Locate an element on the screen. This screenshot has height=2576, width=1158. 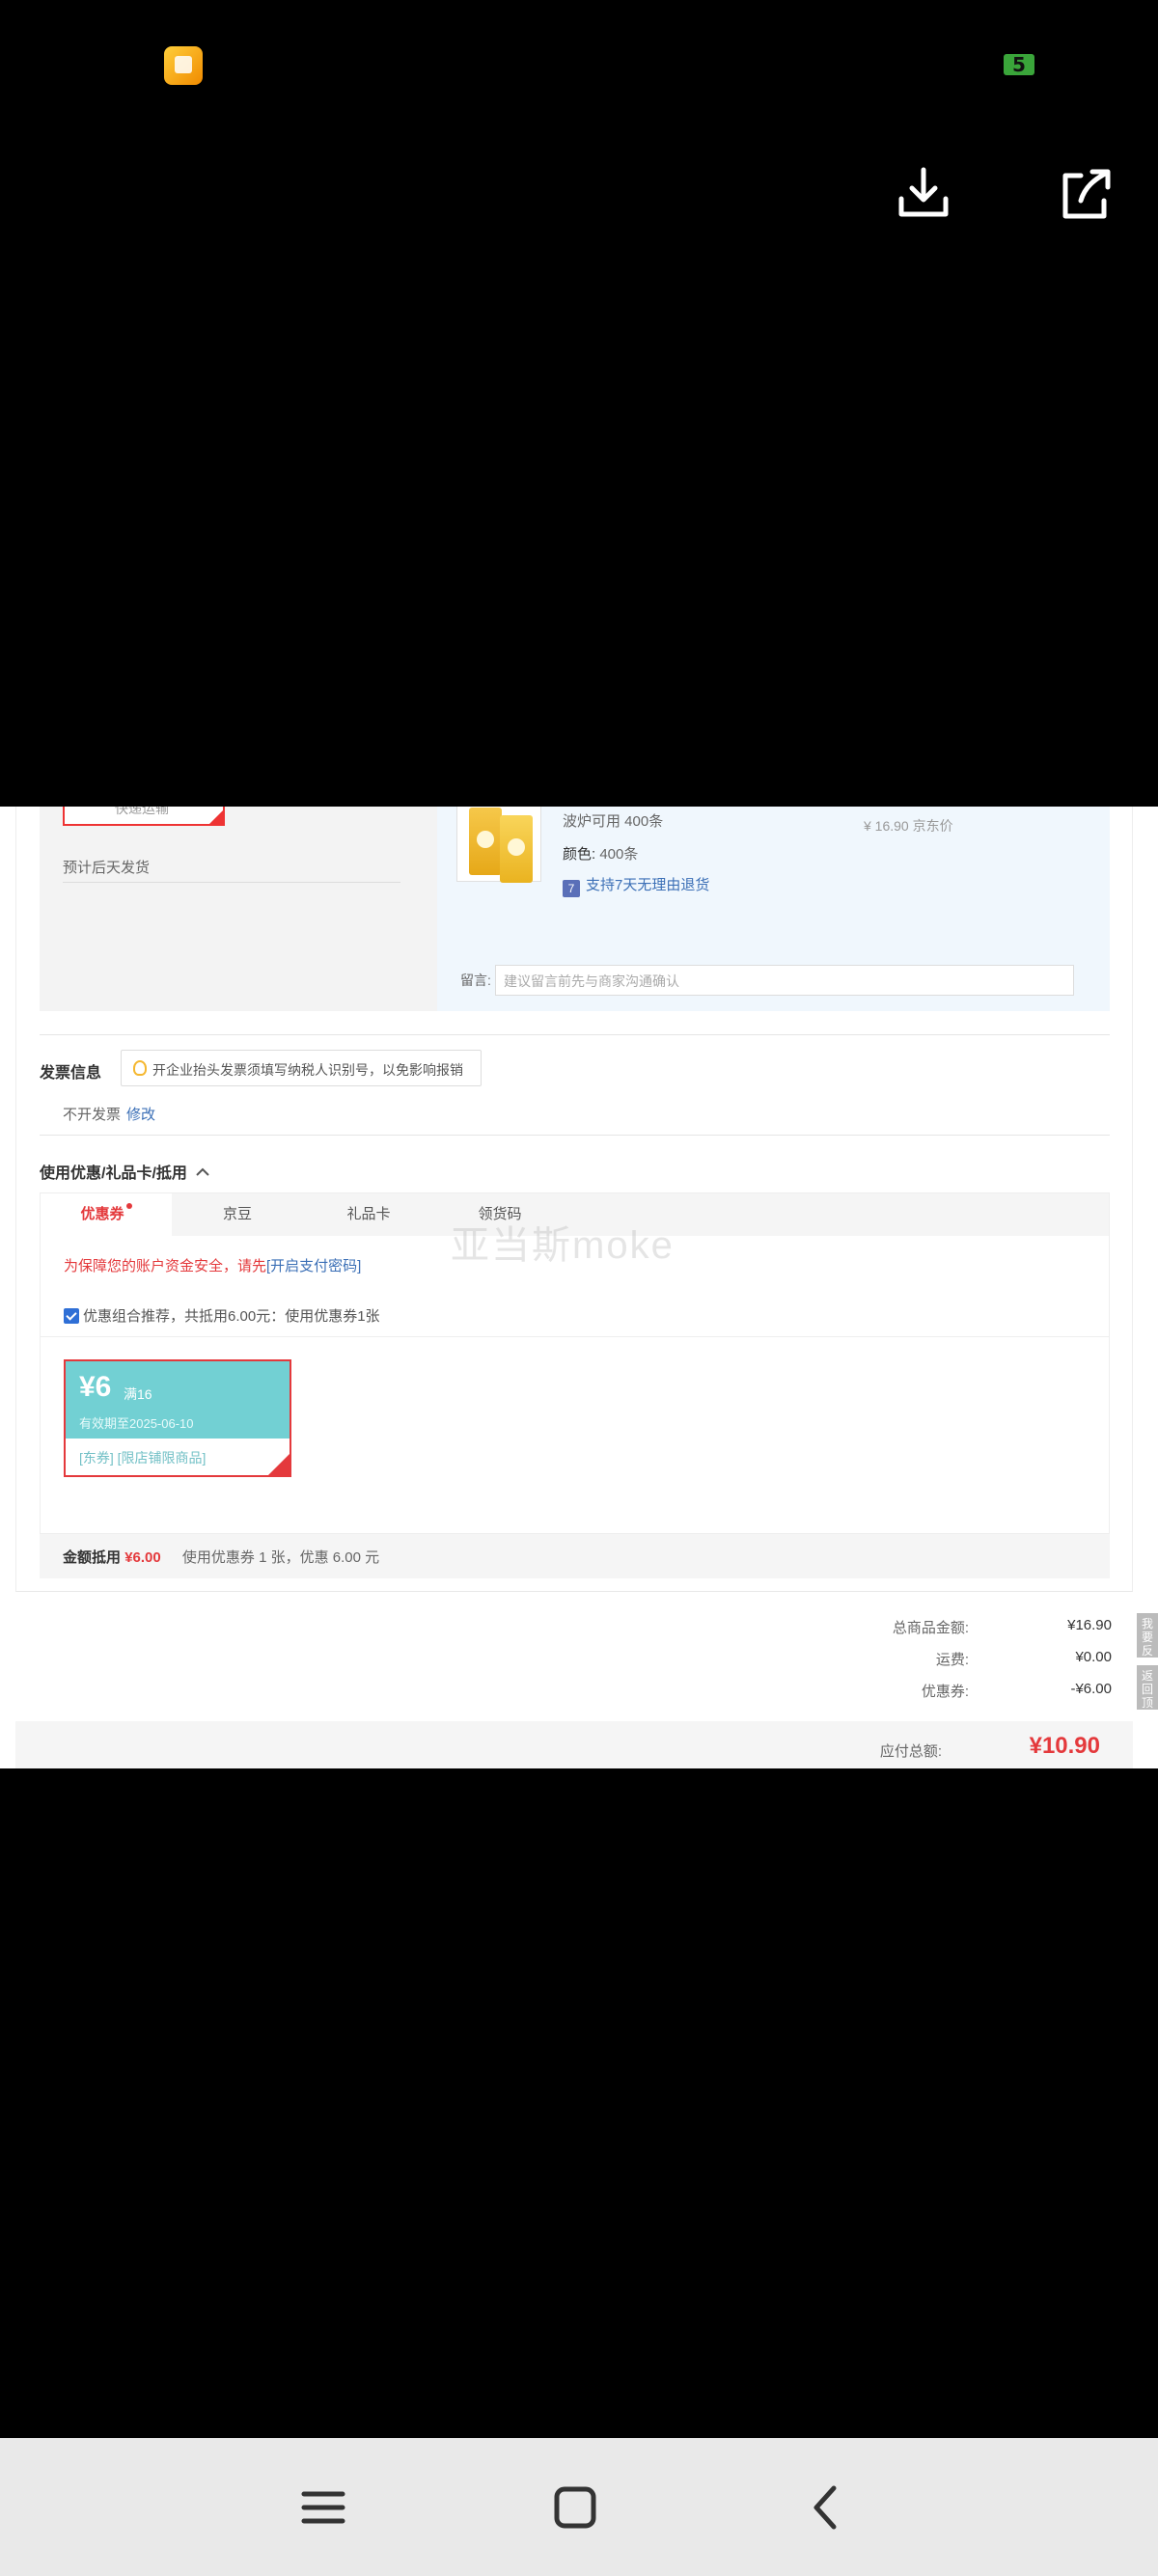
tab-gift-card: 礼品卡 is located at coordinates (368, 1214).